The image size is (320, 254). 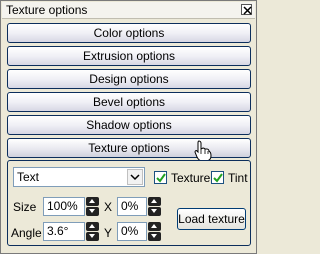 I want to click on title-bar: Texture options, so click(x=128, y=10).